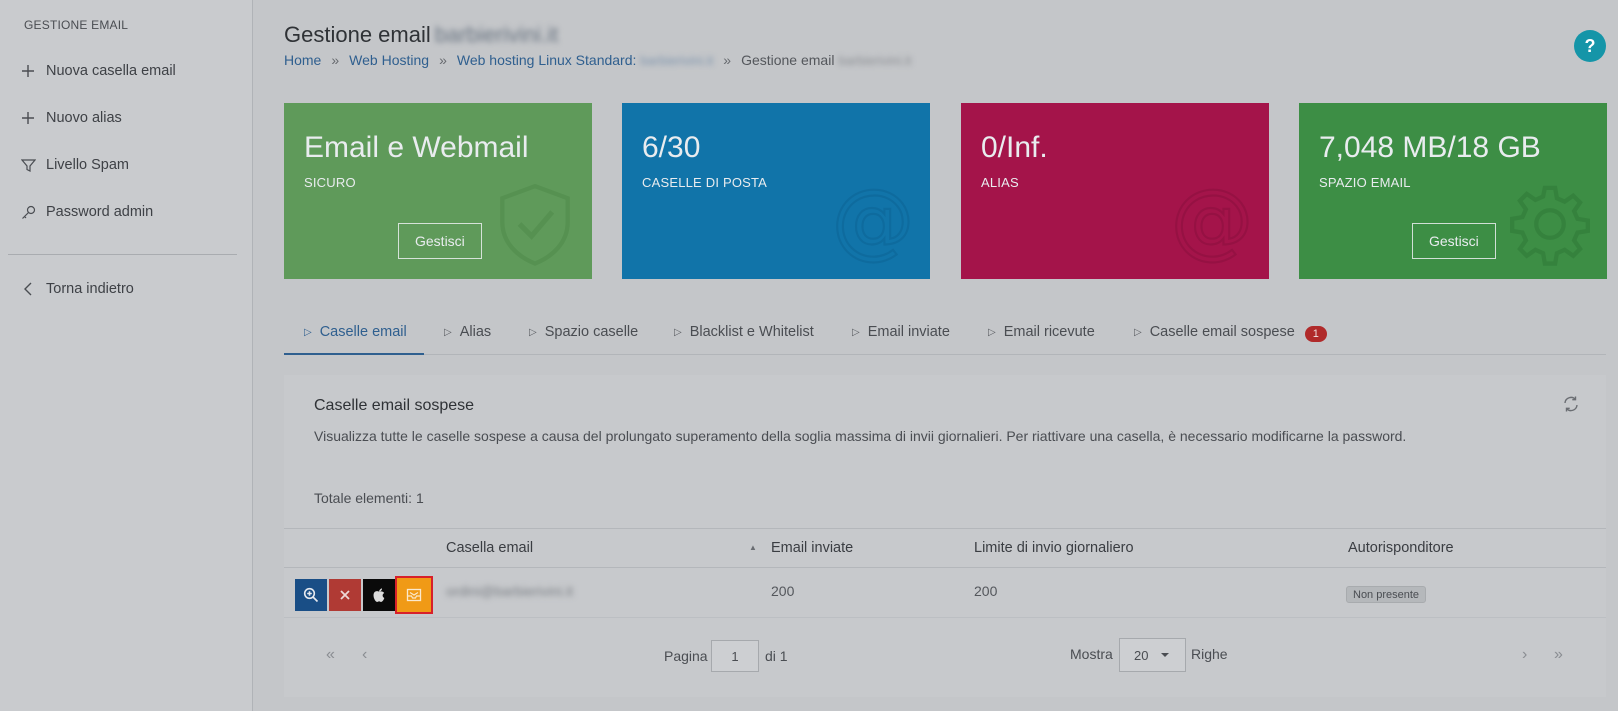  What do you see at coordinates (776, 191) in the screenshot?
I see `card-mailboxes: 6/30 CASELLE DI POSTA @` at bounding box center [776, 191].